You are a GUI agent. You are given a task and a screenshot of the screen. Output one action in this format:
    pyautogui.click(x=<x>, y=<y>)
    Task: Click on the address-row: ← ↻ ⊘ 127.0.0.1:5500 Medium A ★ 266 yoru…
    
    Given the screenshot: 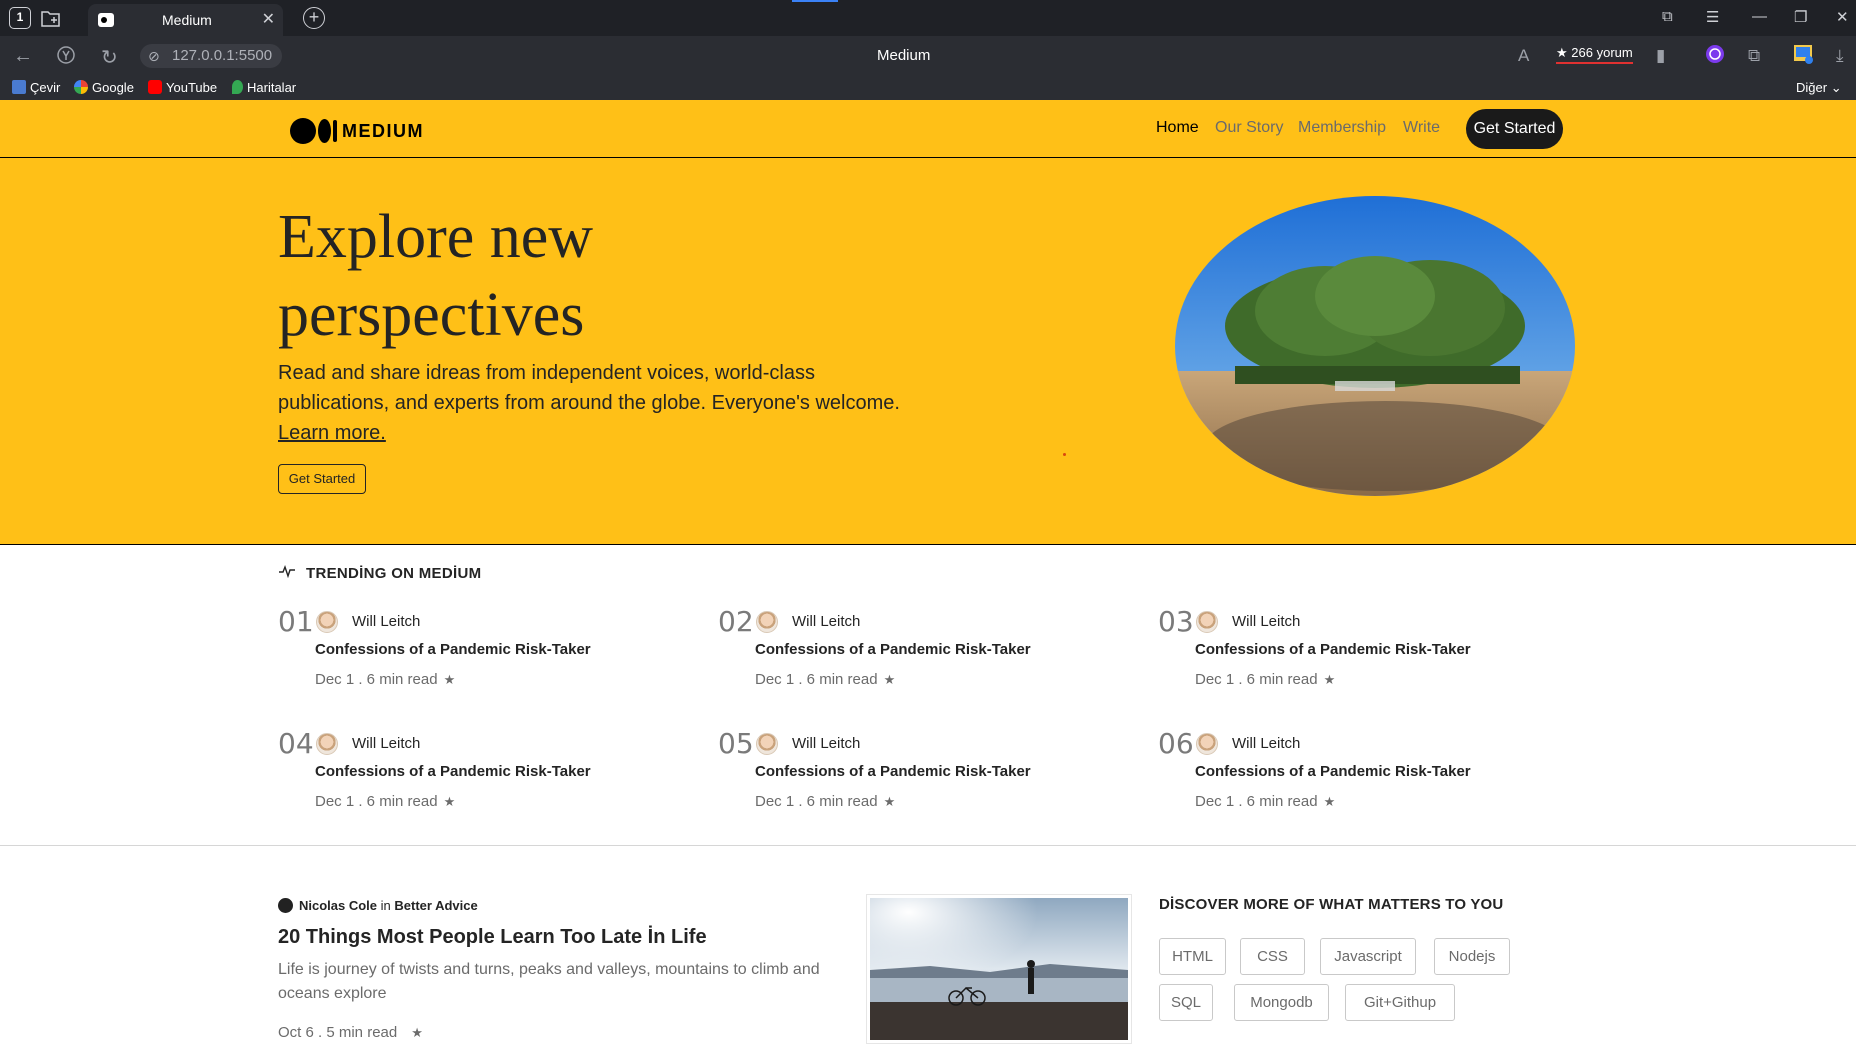 What is the action you would take?
    pyautogui.click(x=928, y=56)
    